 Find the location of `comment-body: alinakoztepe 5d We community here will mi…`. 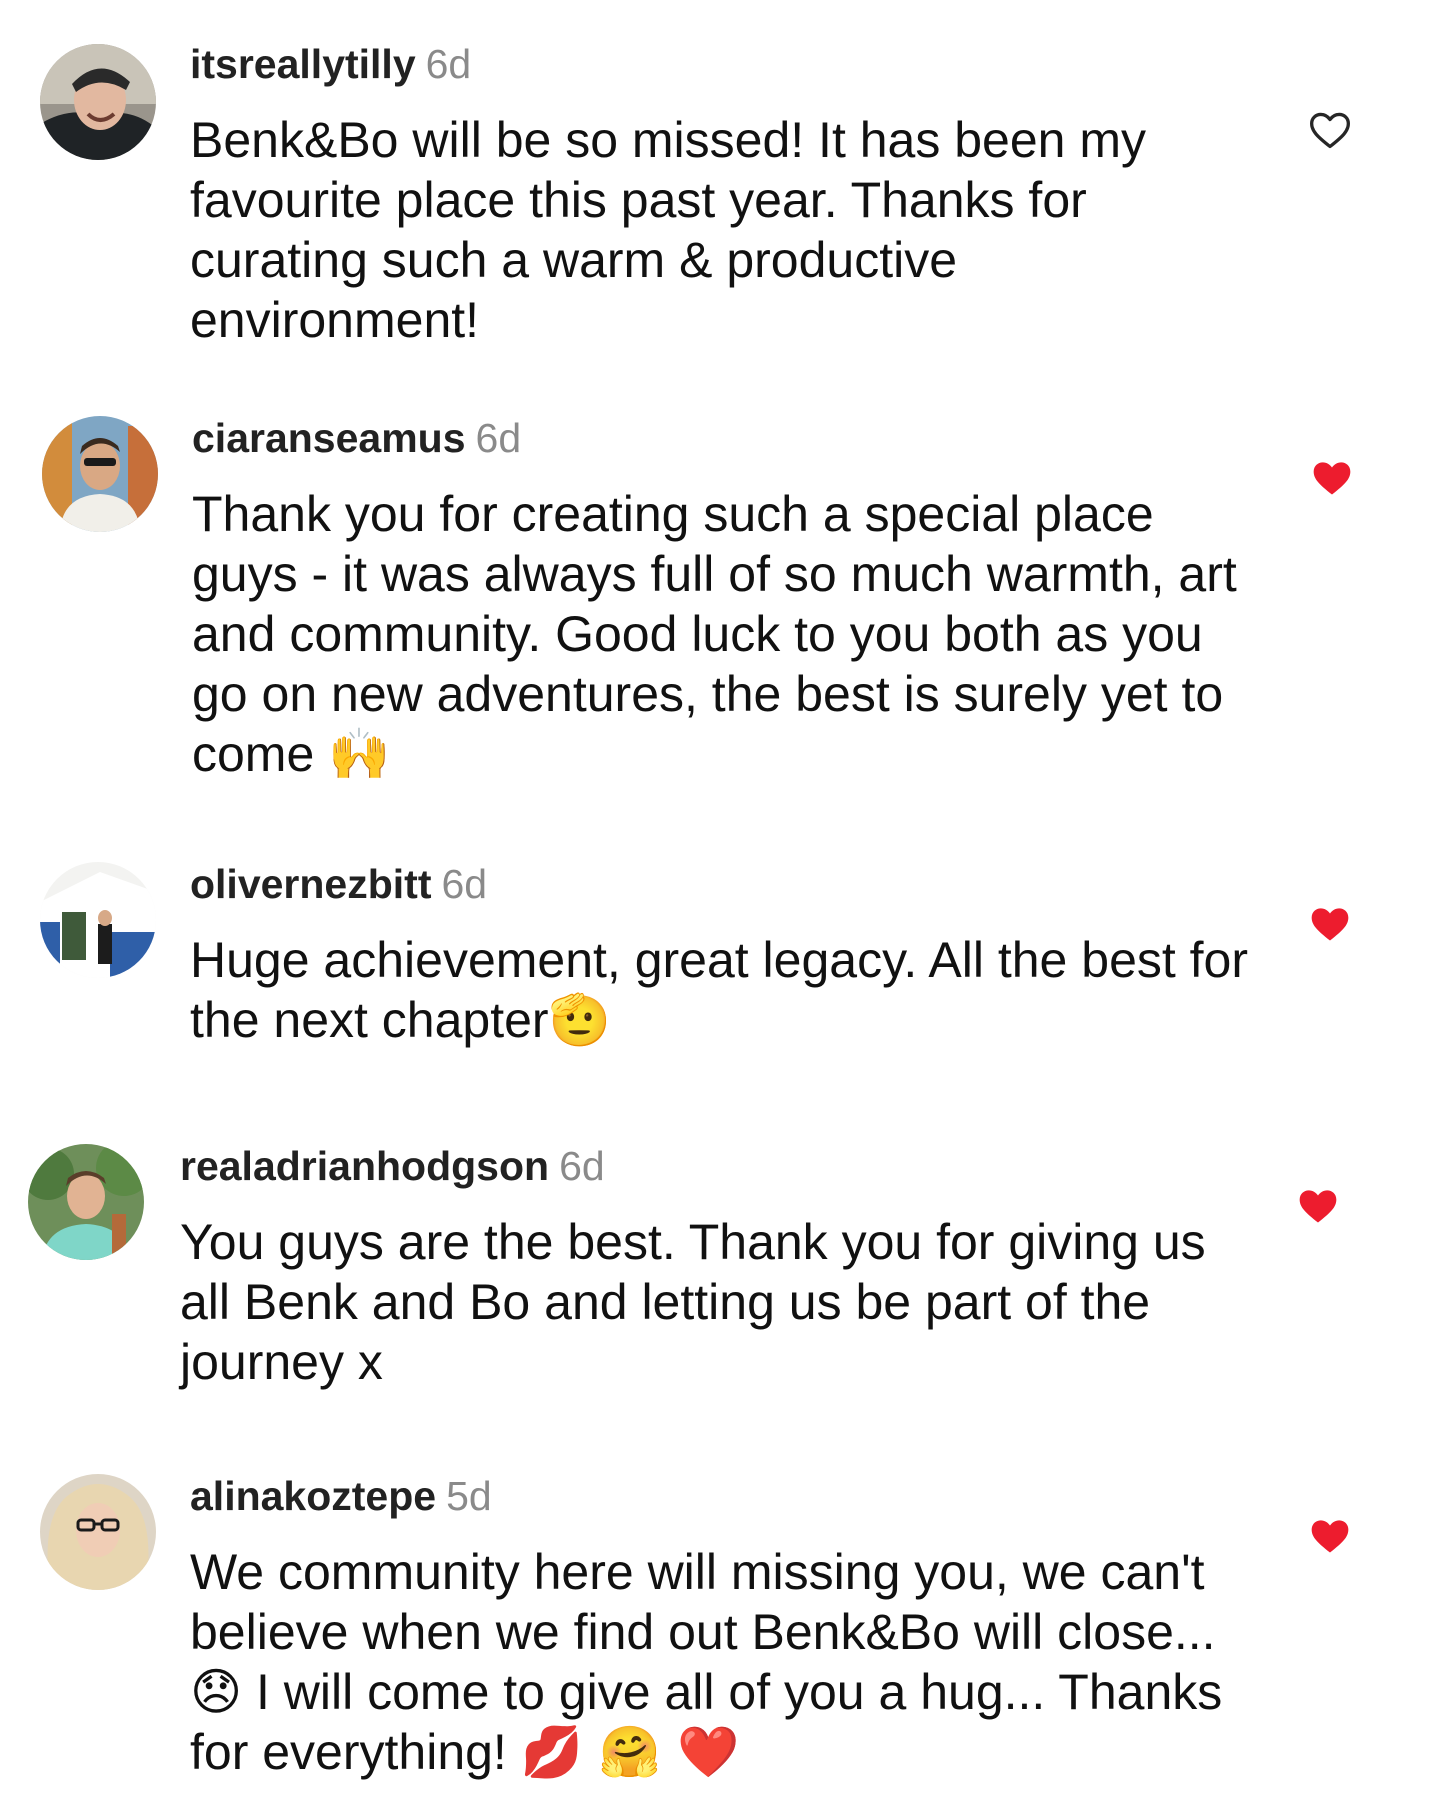

comment-body: alinakoztepe 5d We community here will mi… is located at coordinates (720, 1627).